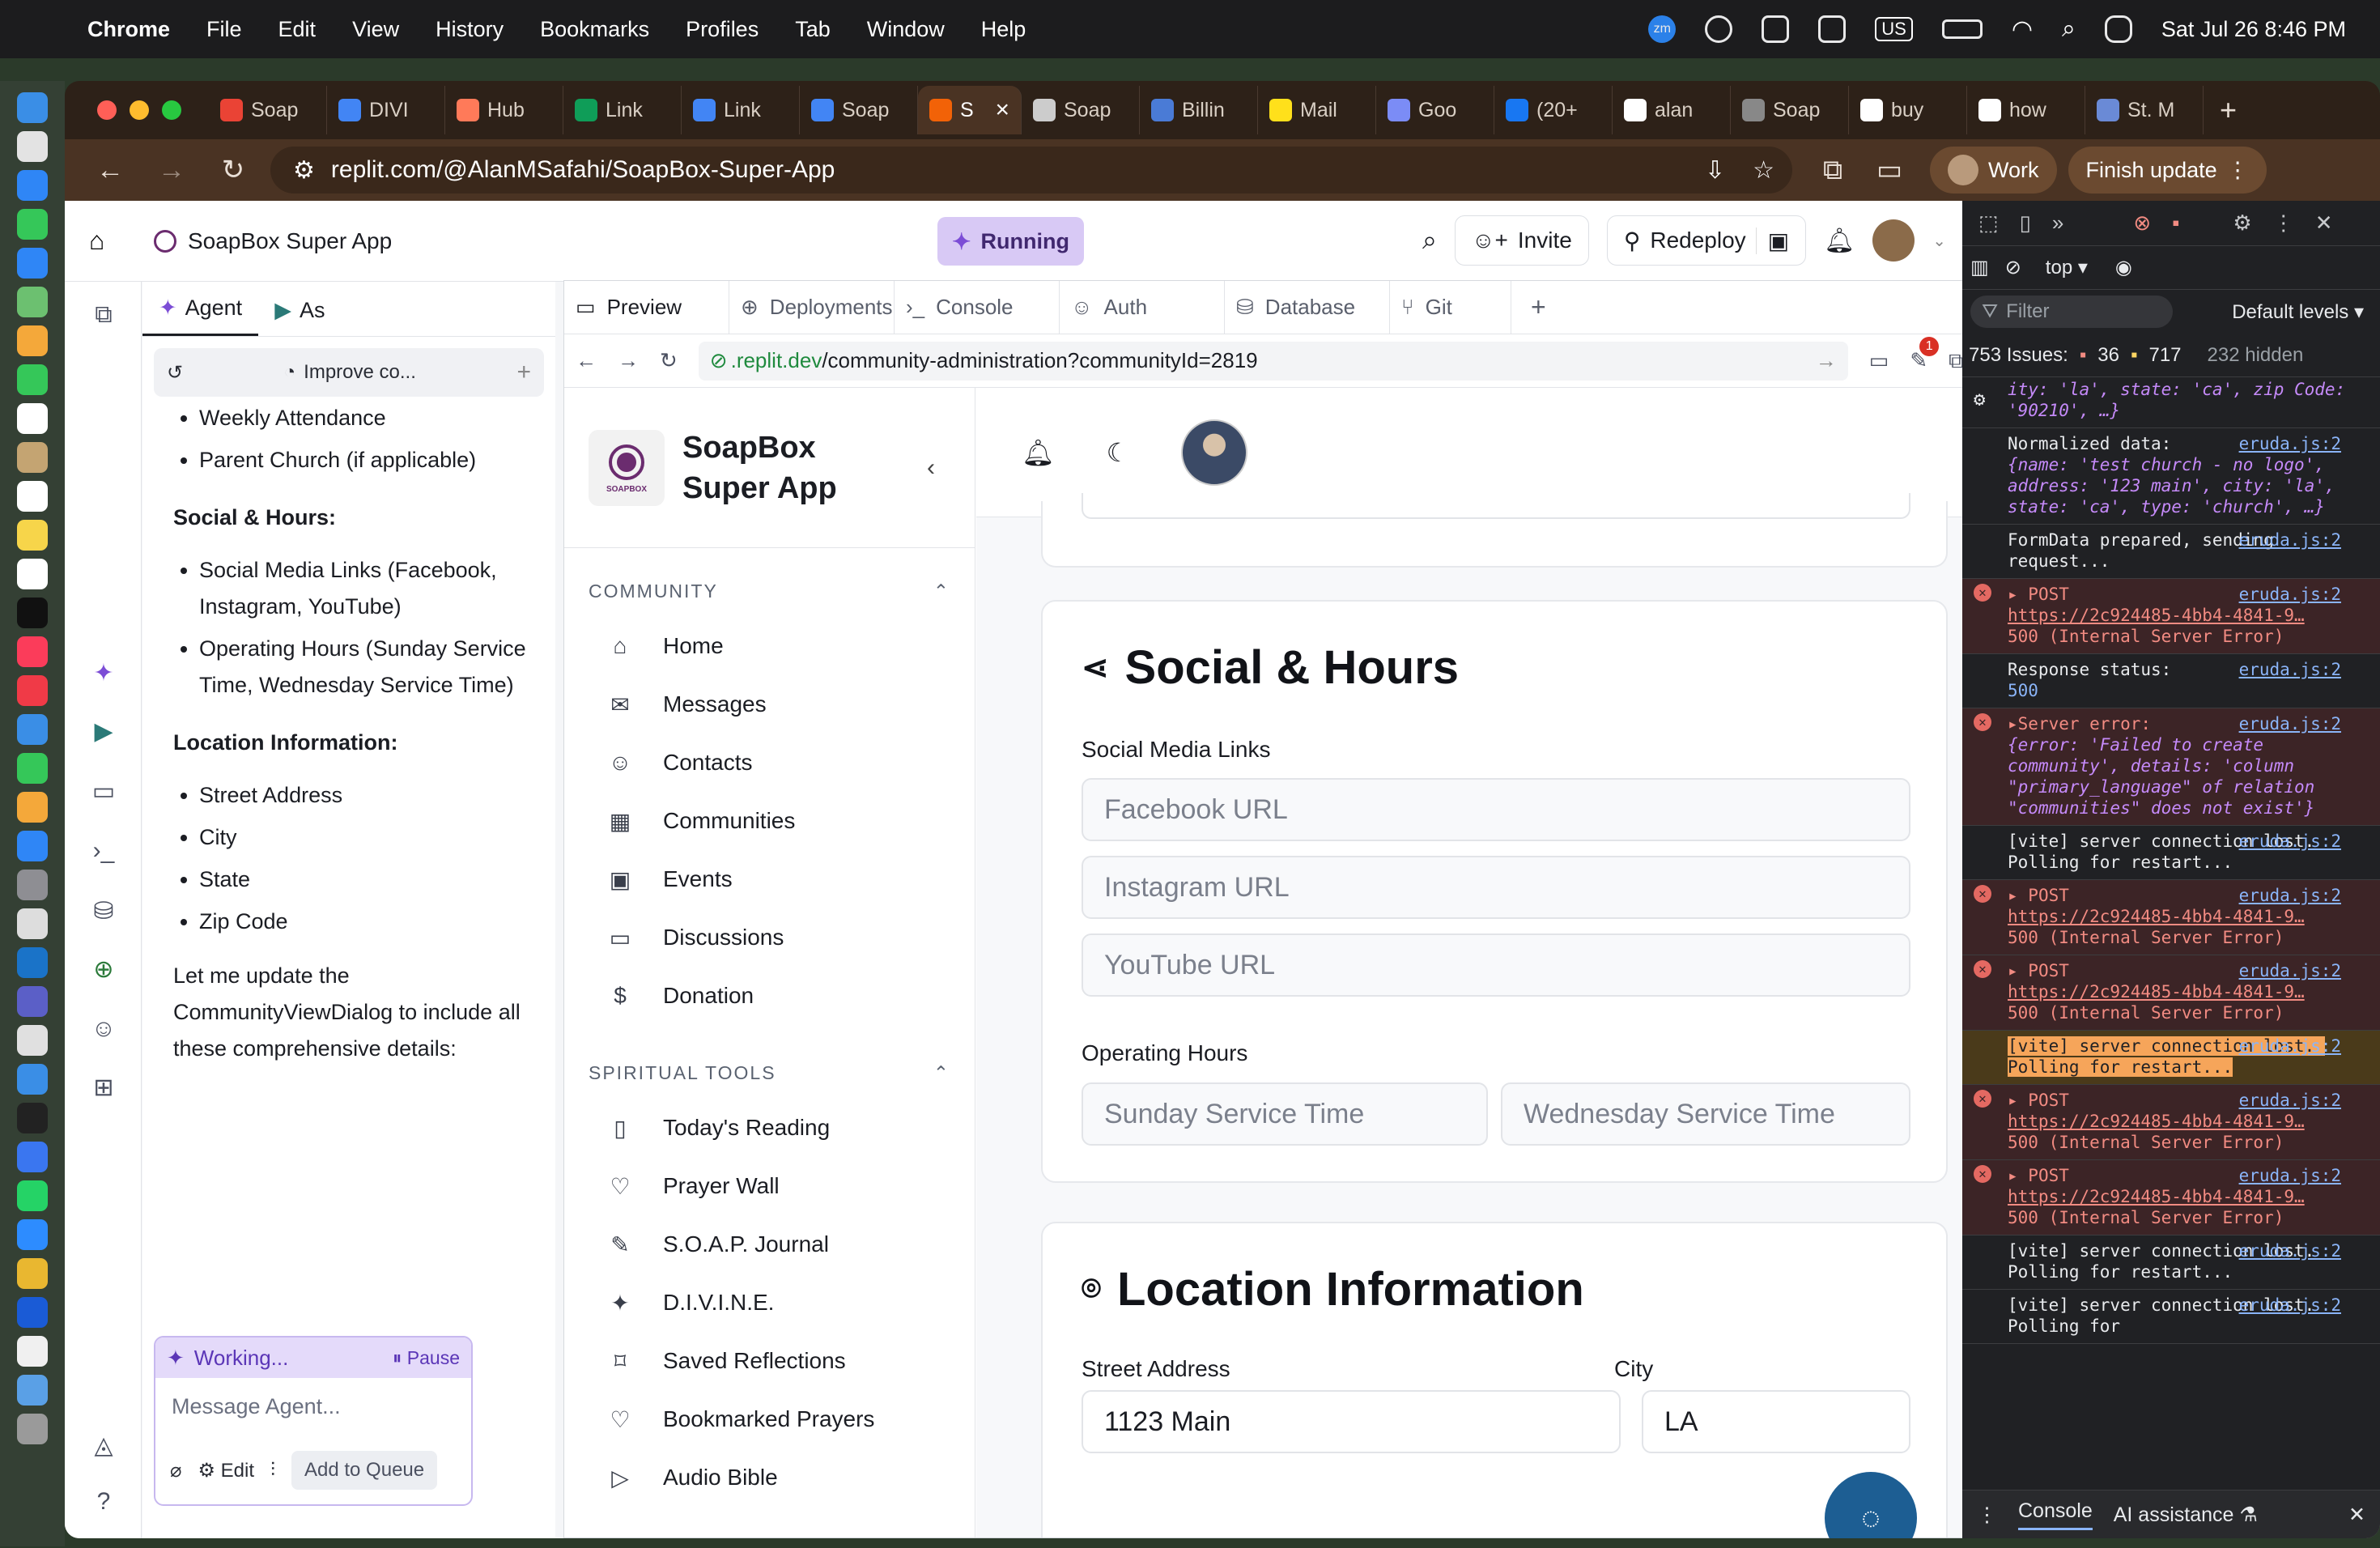 This screenshot has height=1548, width=2380. I want to click on devtools-close-icon: ✕, so click(2324, 223).